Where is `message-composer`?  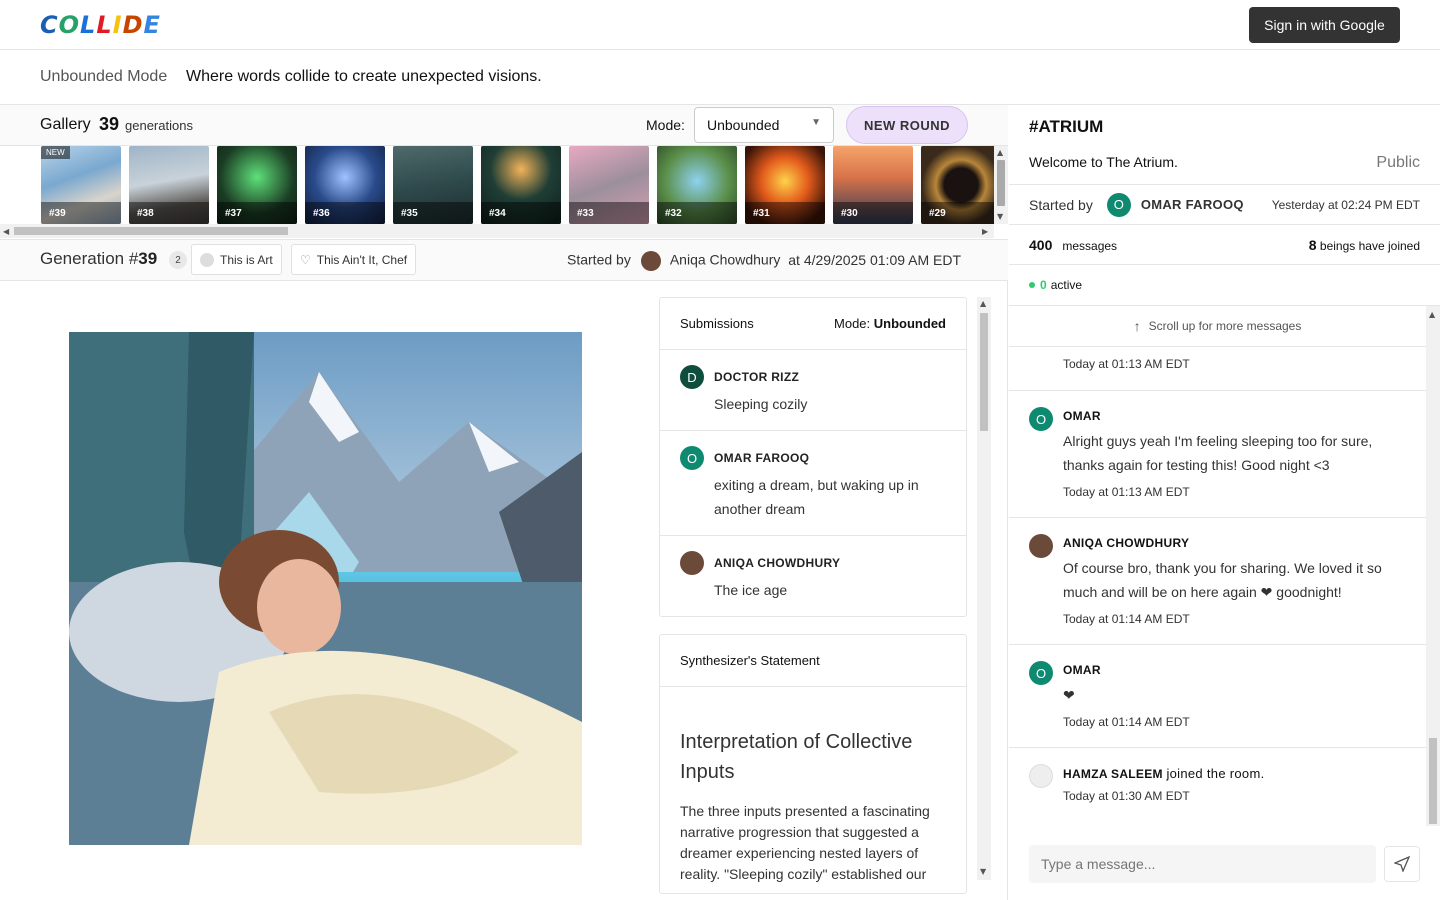
message-composer is located at coordinates (1224, 864).